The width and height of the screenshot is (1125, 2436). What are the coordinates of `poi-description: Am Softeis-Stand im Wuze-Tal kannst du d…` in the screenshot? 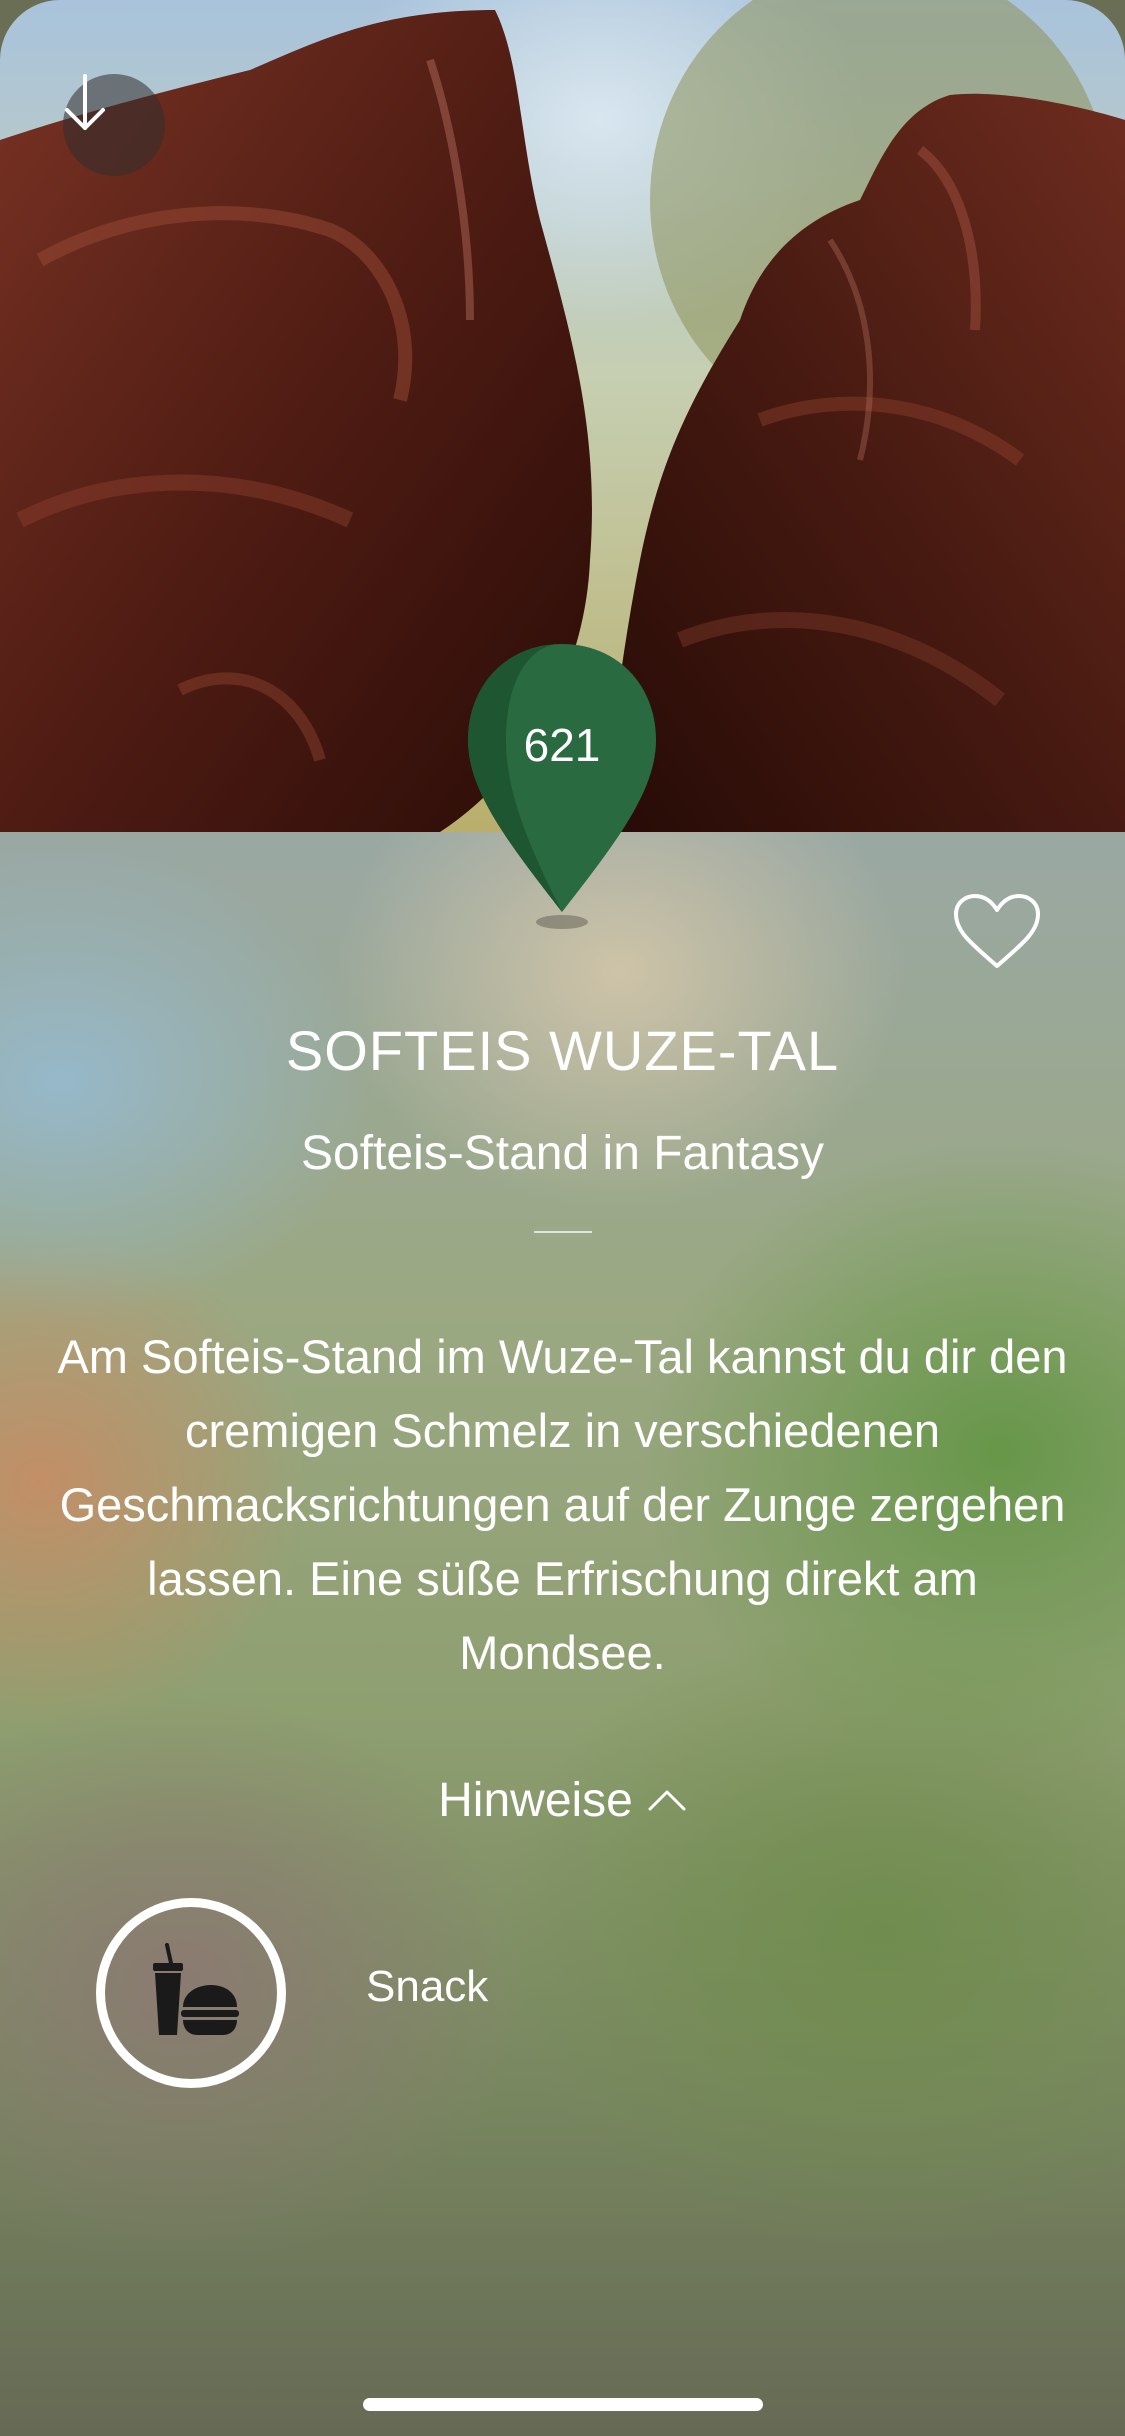 It's located at (562, 1504).